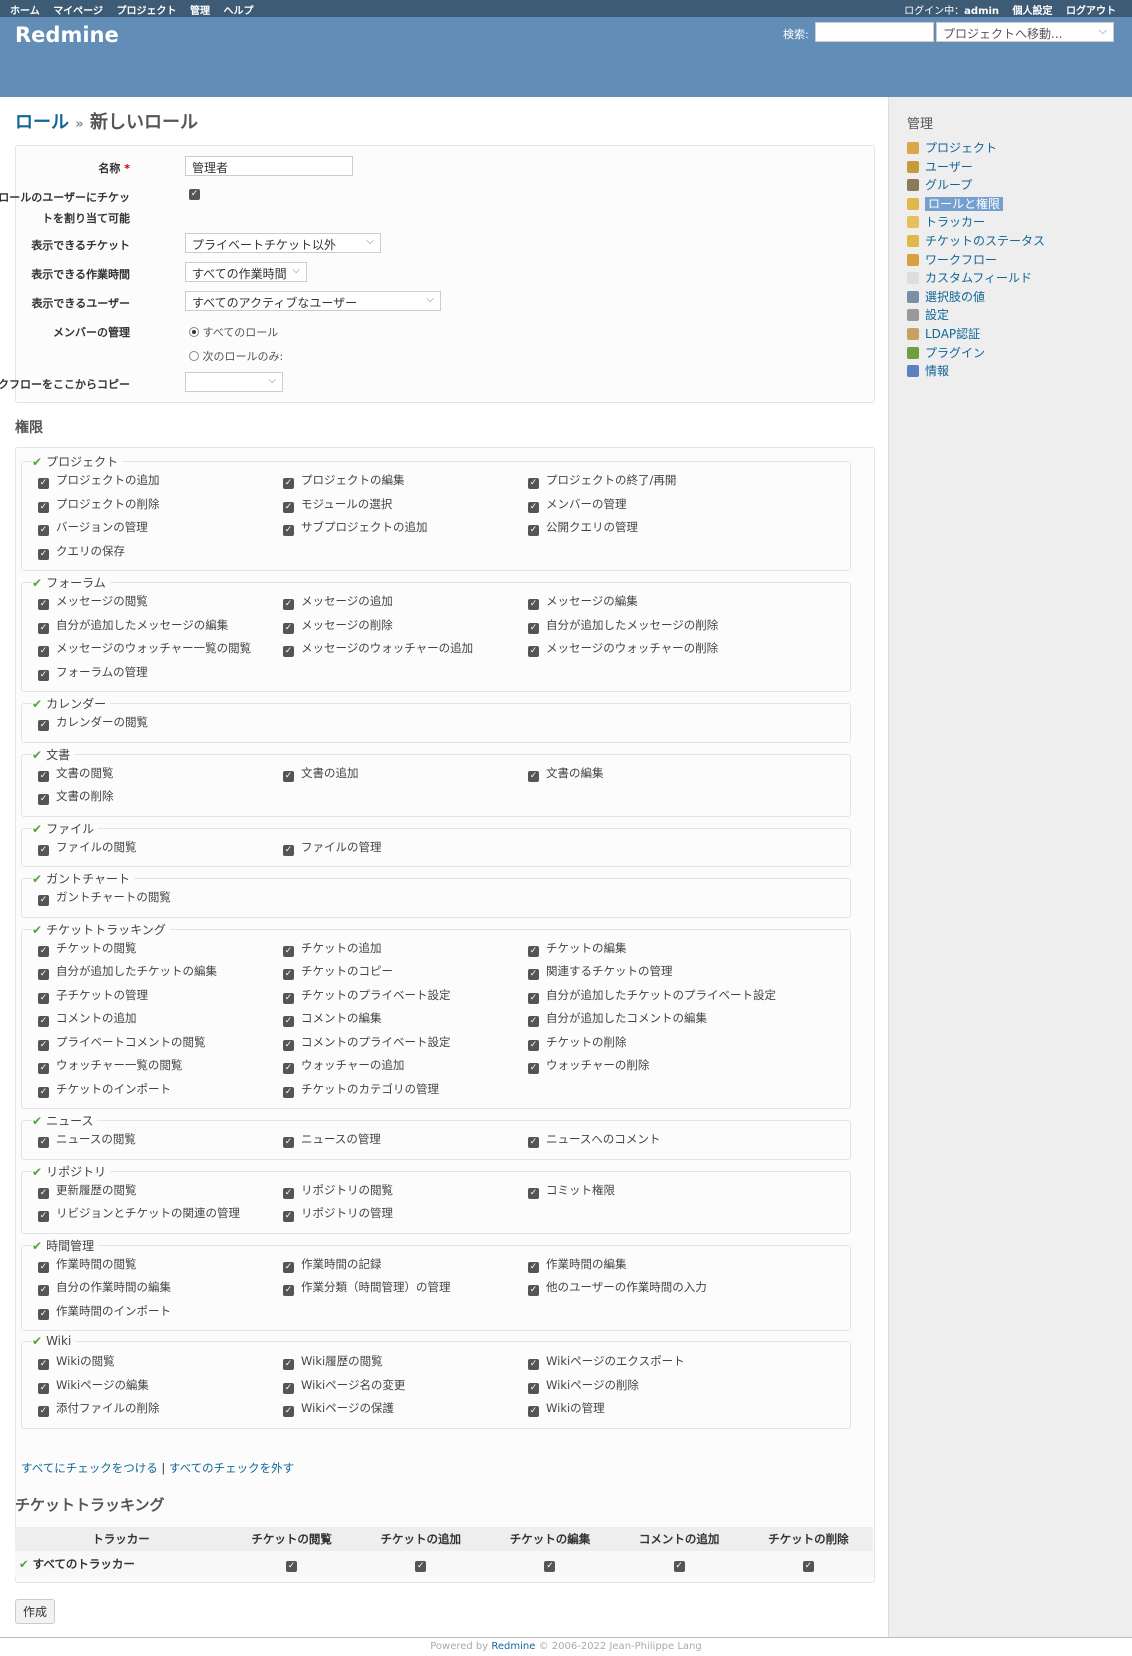  Describe the element at coordinates (283, 243) in the screenshot. I see `issues-visibility-select: プライベートチケット以外 ⌵` at that location.